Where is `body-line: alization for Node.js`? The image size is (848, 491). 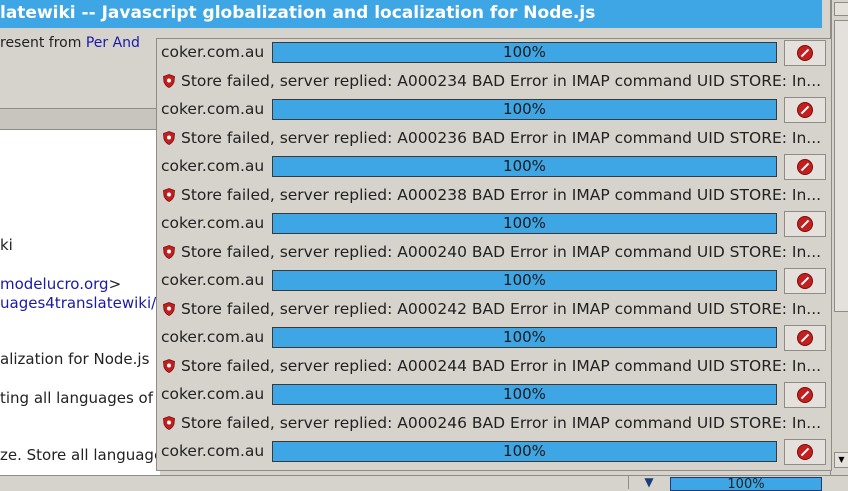 body-line: alization for Node.js is located at coordinates (75, 359).